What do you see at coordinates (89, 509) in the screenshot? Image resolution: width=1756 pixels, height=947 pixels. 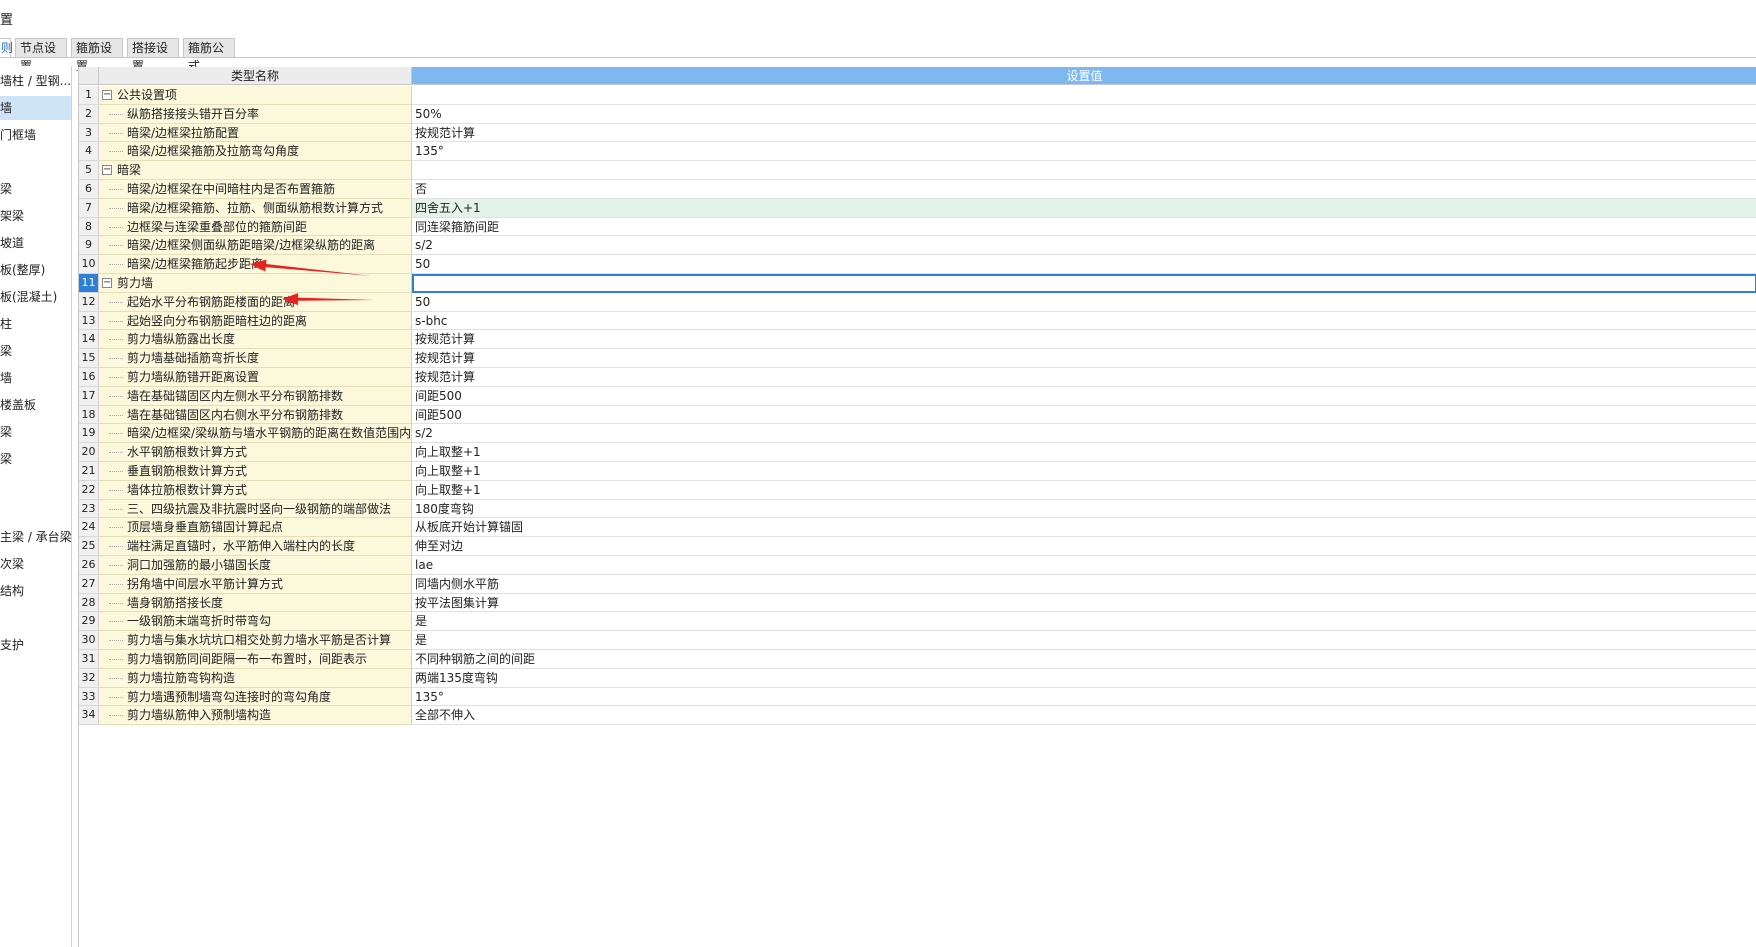 I see `row-number: 23` at bounding box center [89, 509].